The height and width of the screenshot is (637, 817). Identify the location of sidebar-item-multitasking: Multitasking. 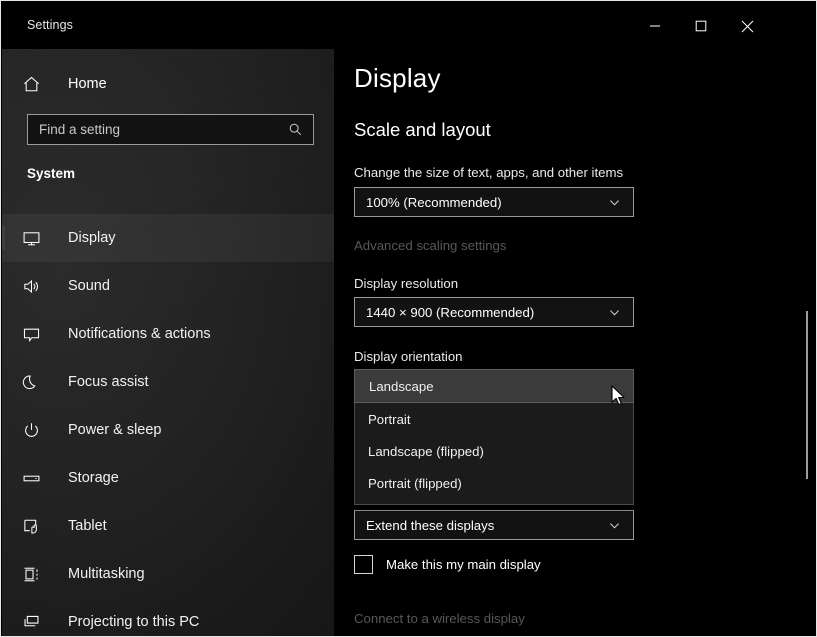
(168, 574).